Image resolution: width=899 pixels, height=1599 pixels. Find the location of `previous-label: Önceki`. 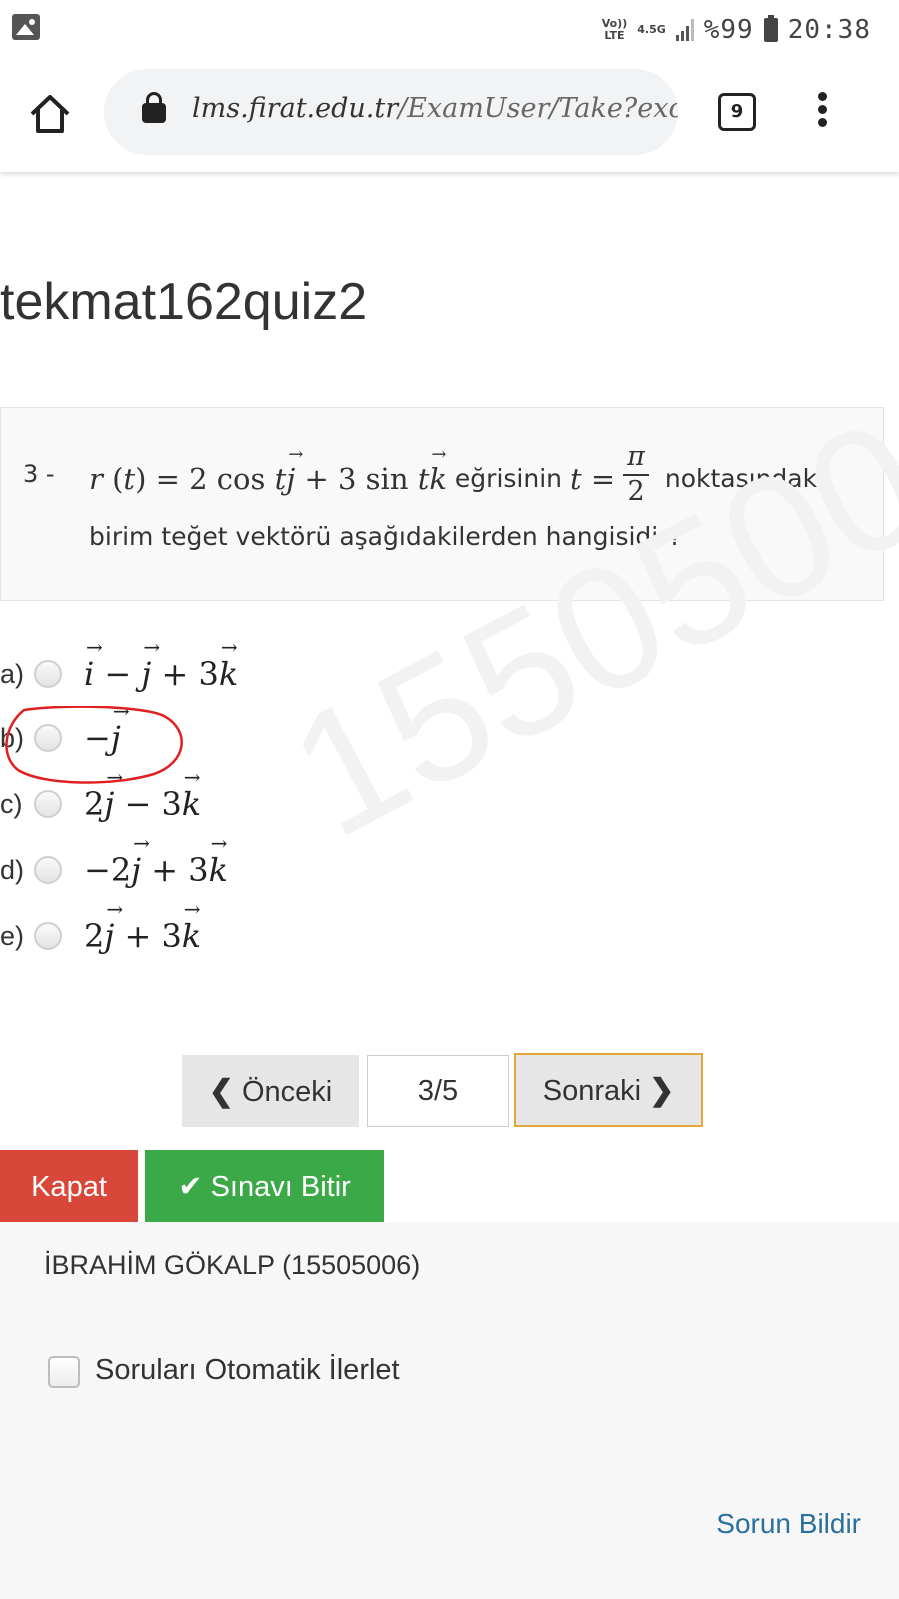

previous-label: Önceki is located at coordinates (287, 1091).